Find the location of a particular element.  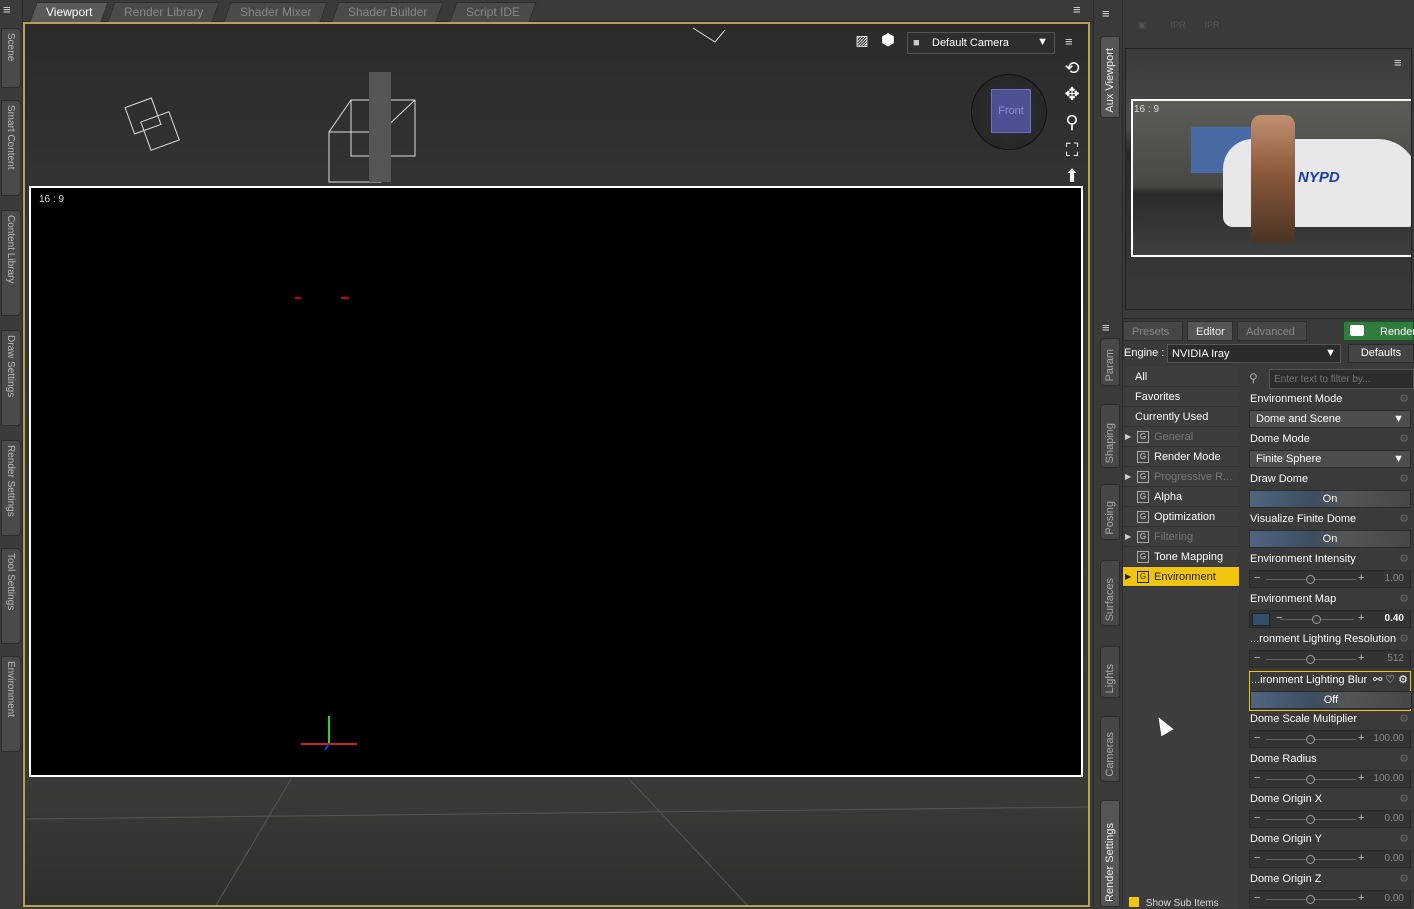

property-toggle: On is located at coordinates (1330, 539).